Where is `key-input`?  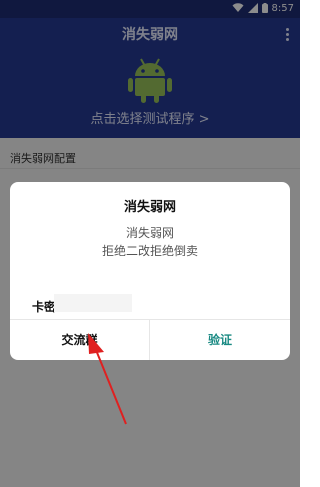
key-input is located at coordinates (93, 303).